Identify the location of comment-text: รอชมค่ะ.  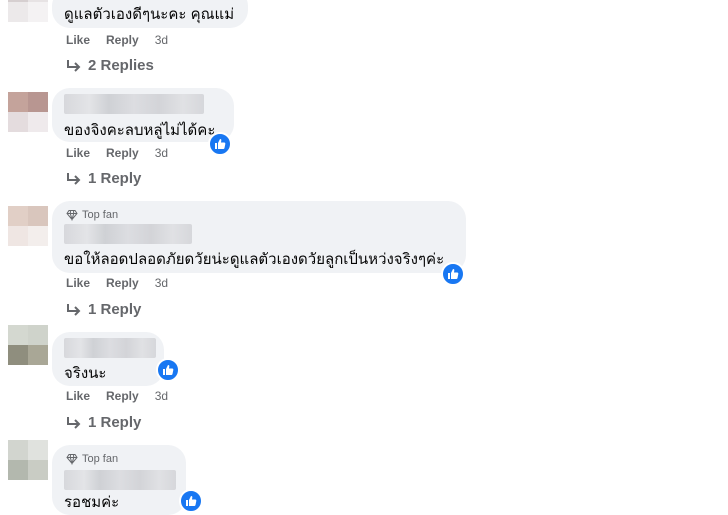
(92, 502).